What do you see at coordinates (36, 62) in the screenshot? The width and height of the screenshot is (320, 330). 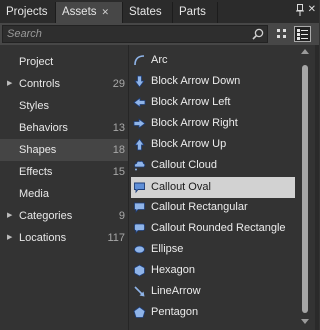 I see `category-label: Project` at bounding box center [36, 62].